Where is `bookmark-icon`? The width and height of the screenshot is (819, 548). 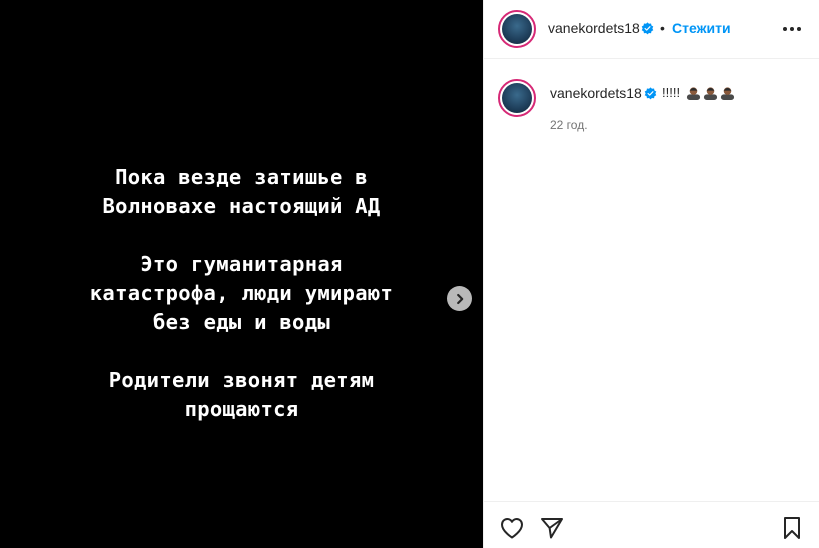
bookmark-icon is located at coordinates (792, 528).